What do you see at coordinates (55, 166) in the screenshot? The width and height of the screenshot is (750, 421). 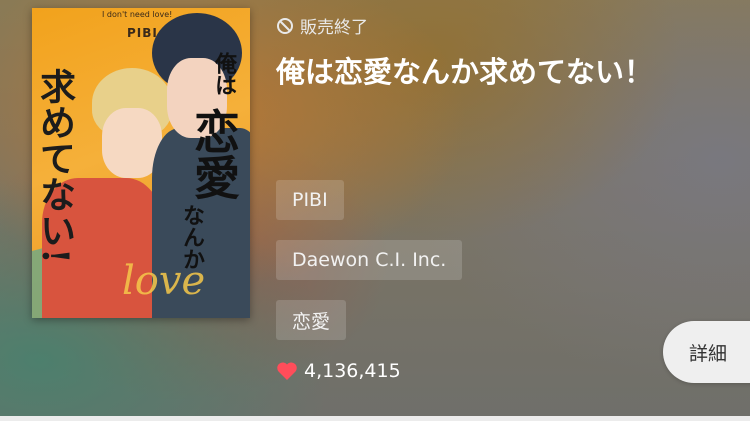 I see `cover-title-left: 求めてない!` at bounding box center [55, 166].